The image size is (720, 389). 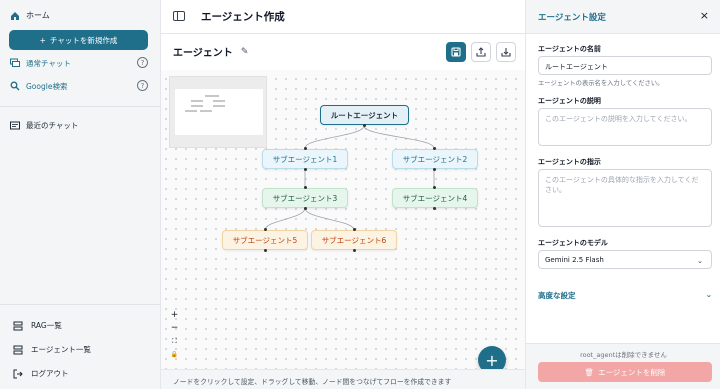 What do you see at coordinates (50, 373) in the screenshot?
I see `sidebar-item-label: ログアウト` at bounding box center [50, 373].